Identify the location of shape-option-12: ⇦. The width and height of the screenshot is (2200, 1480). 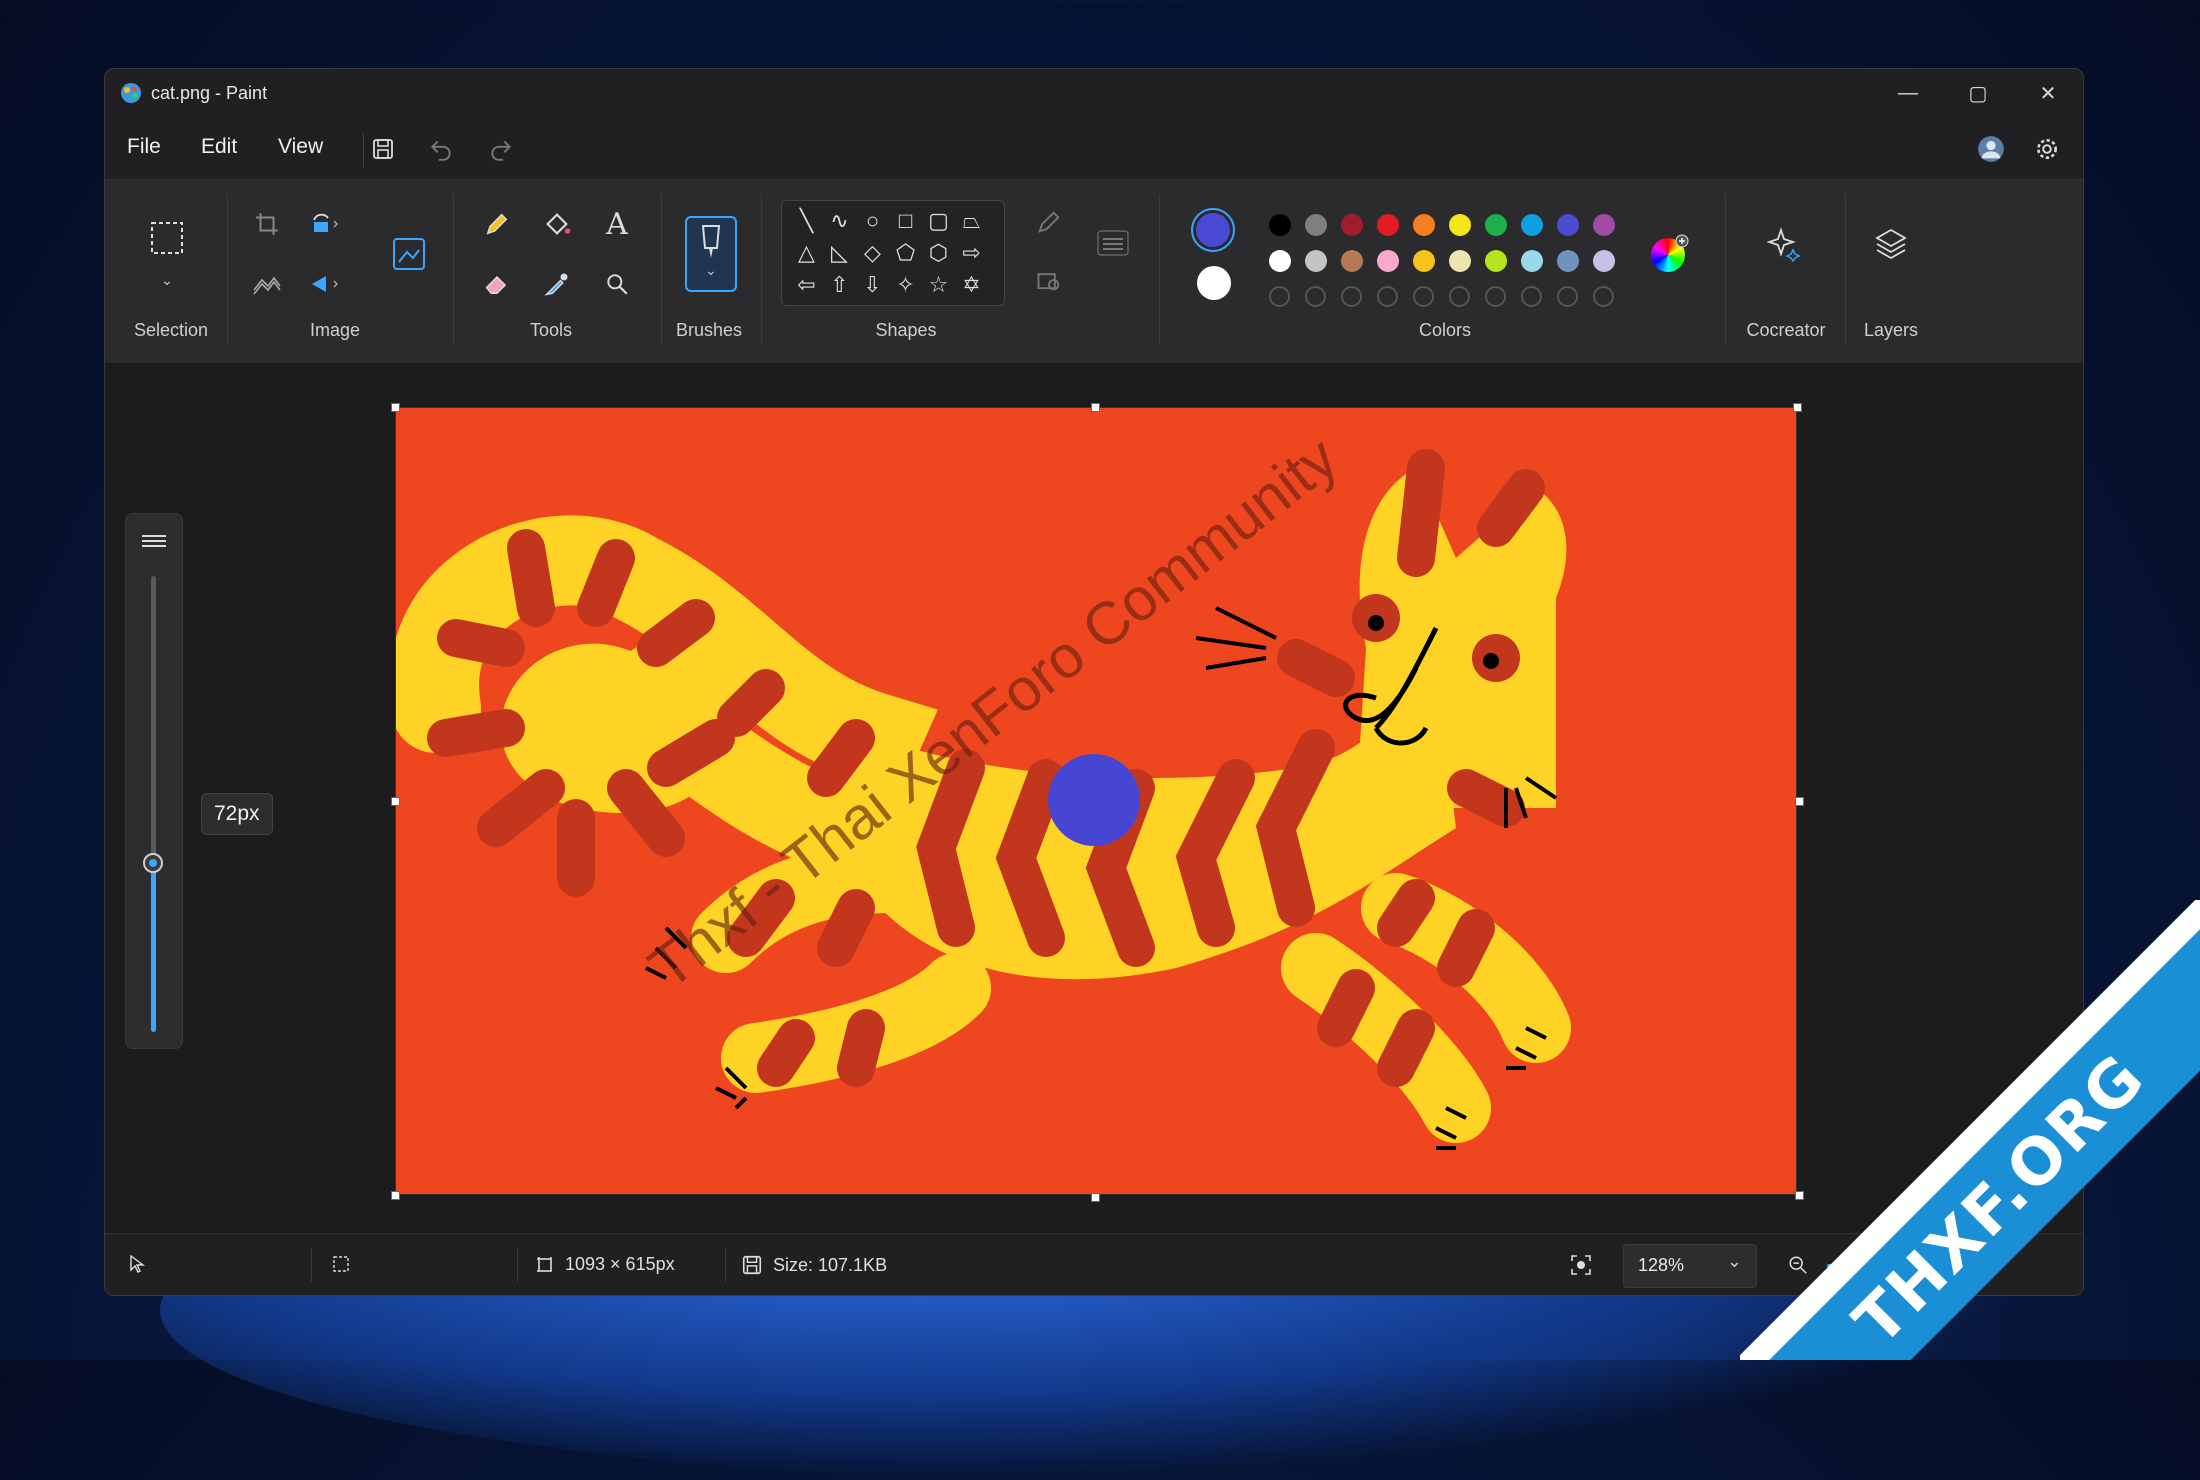
(806, 285).